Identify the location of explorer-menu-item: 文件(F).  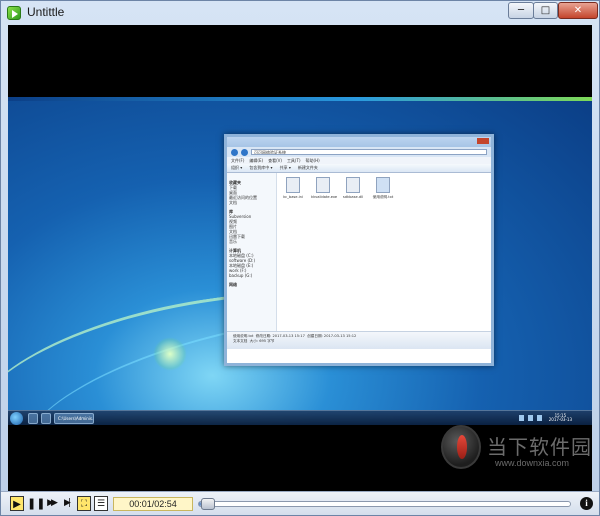
(238, 160).